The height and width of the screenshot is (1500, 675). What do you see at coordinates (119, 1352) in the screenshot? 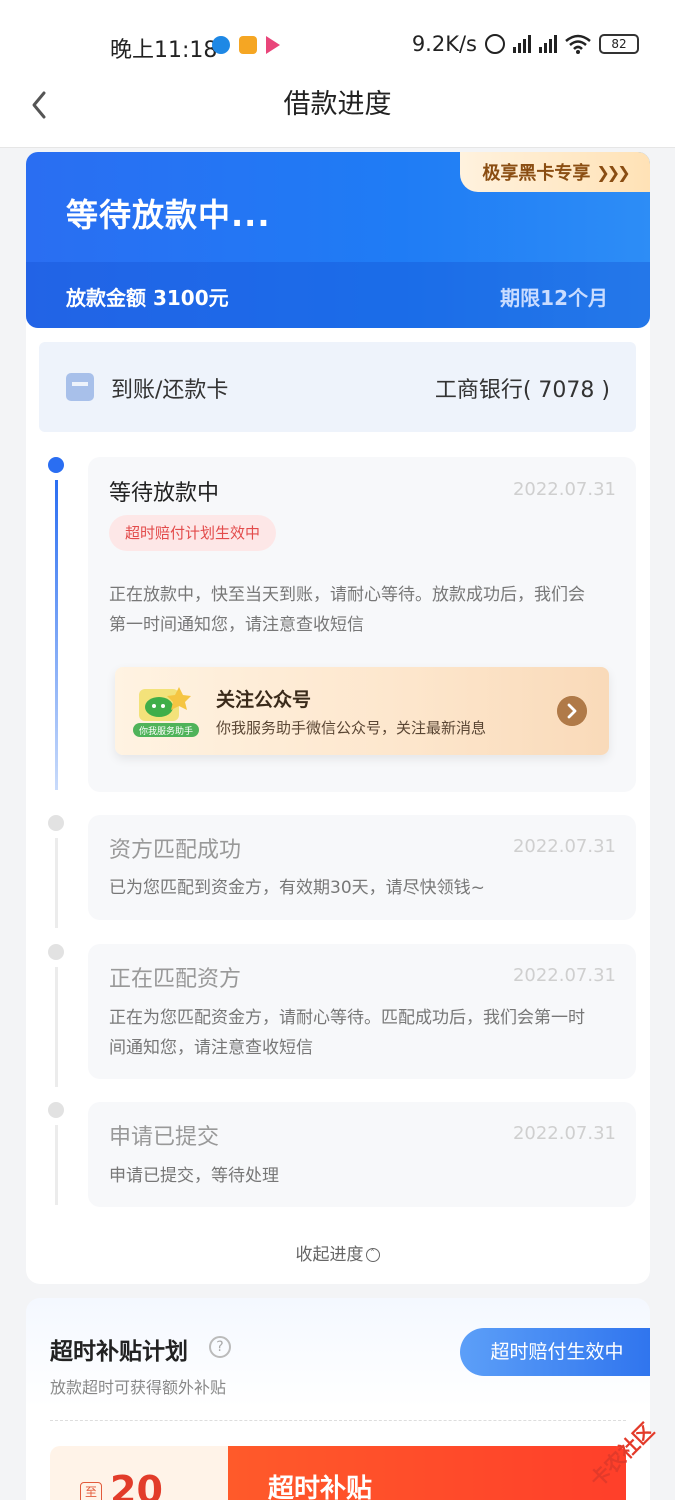
I see `subsidy-title: 超时补贴计划` at bounding box center [119, 1352].